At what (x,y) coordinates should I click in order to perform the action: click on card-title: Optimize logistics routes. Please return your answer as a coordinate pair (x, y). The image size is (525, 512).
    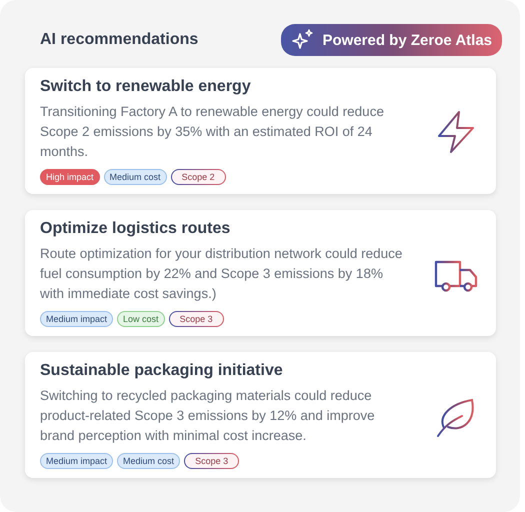
    Looking at the image, I should click on (136, 229).